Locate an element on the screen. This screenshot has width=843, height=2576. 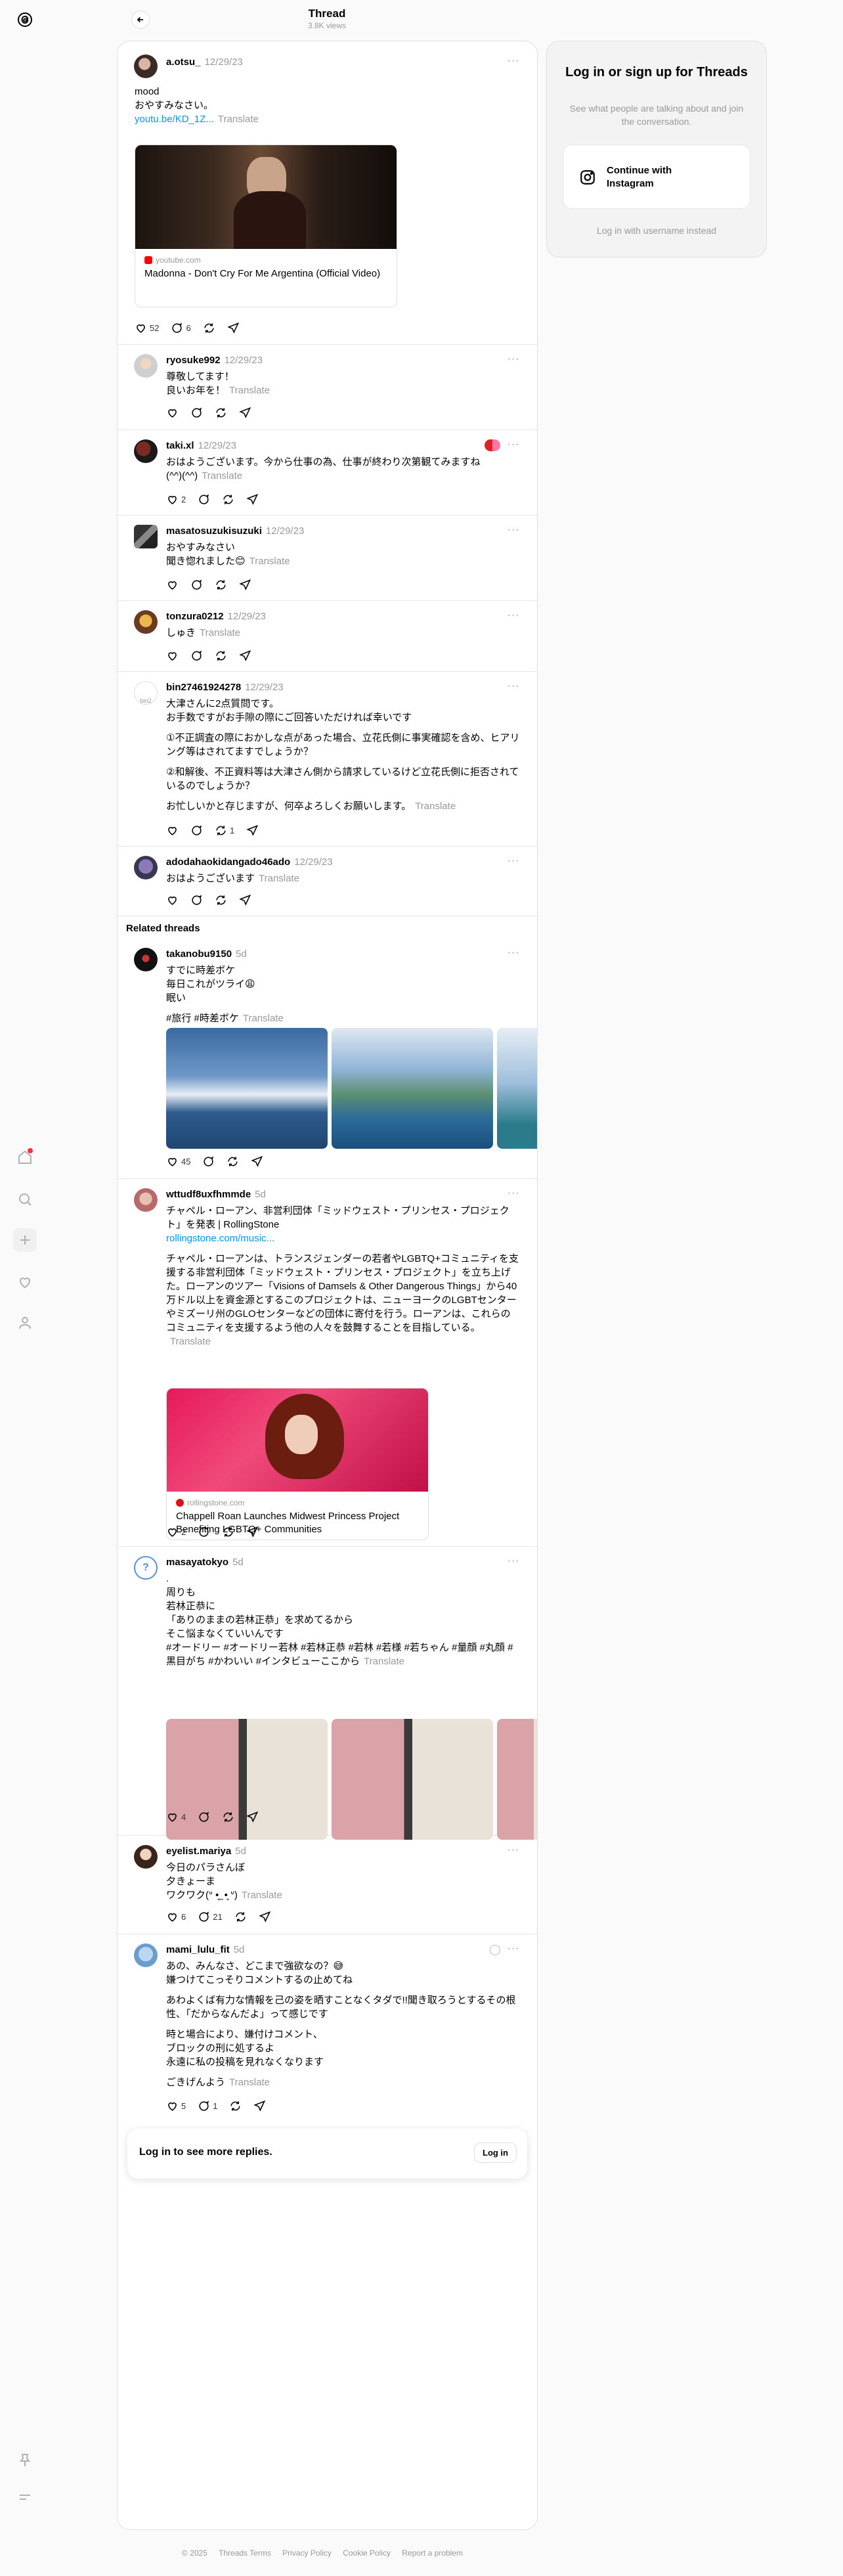
link-preview-card is located at coordinates (297, 1447).